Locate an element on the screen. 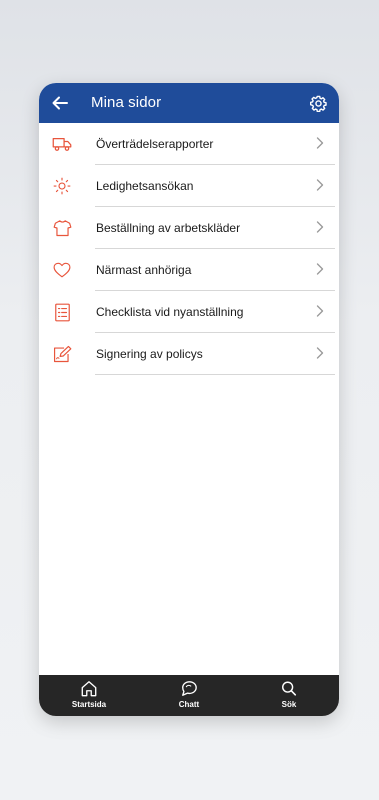 The width and height of the screenshot is (379, 800). shirt-icon is located at coordinates (62, 228).